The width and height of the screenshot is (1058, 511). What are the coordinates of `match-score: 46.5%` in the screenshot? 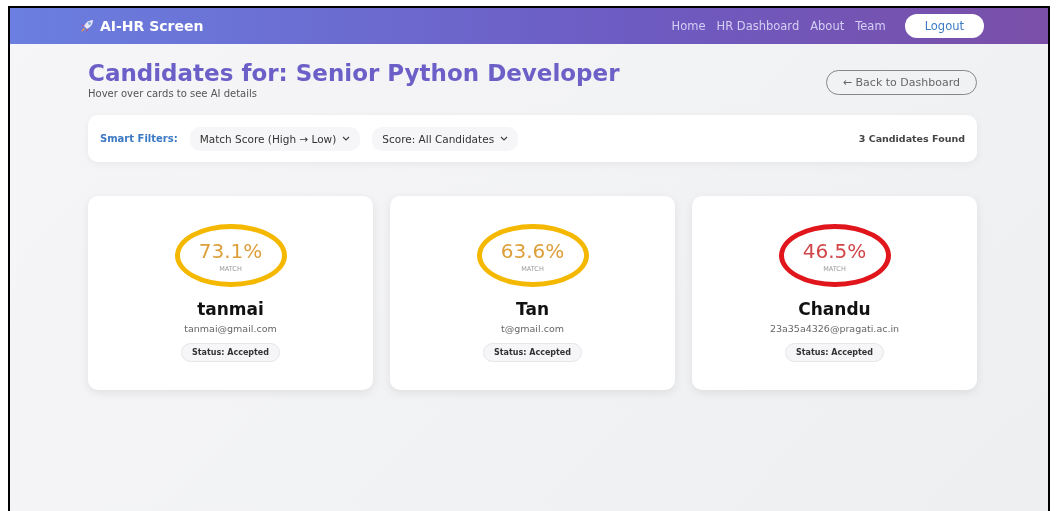 It's located at (834, 250).